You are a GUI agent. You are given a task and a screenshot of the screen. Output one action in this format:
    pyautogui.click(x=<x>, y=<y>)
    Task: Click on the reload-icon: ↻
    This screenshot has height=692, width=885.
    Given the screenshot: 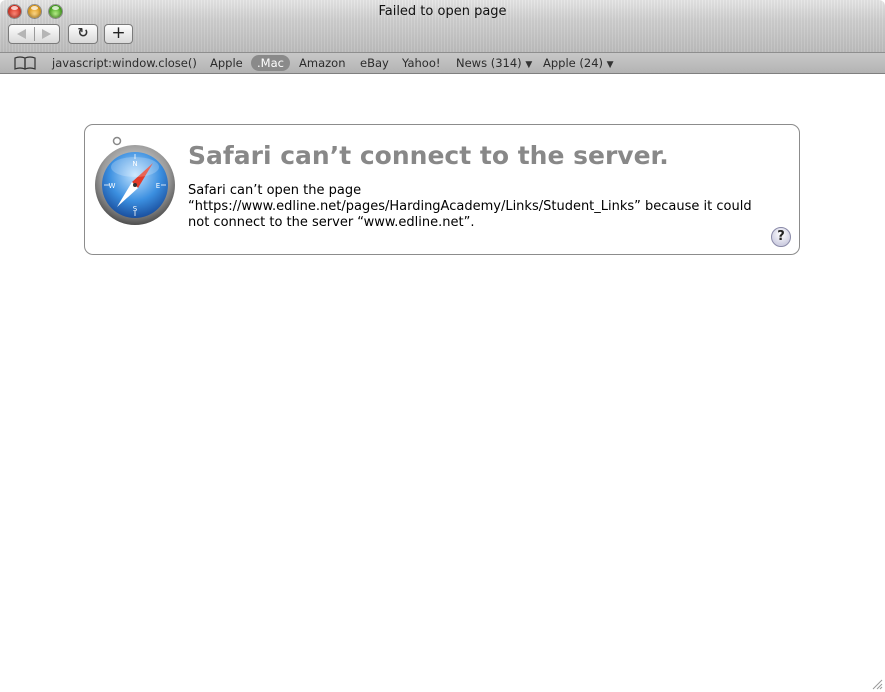 What is the action you would take?
    pyautogui.click(x=83, y=33)
    